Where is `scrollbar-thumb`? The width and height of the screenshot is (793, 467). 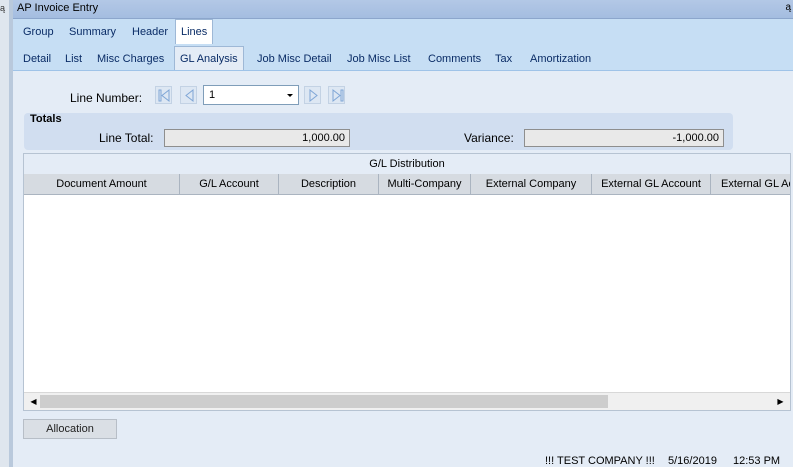
scrollbar-thumb is located at coordinates (324, 401).